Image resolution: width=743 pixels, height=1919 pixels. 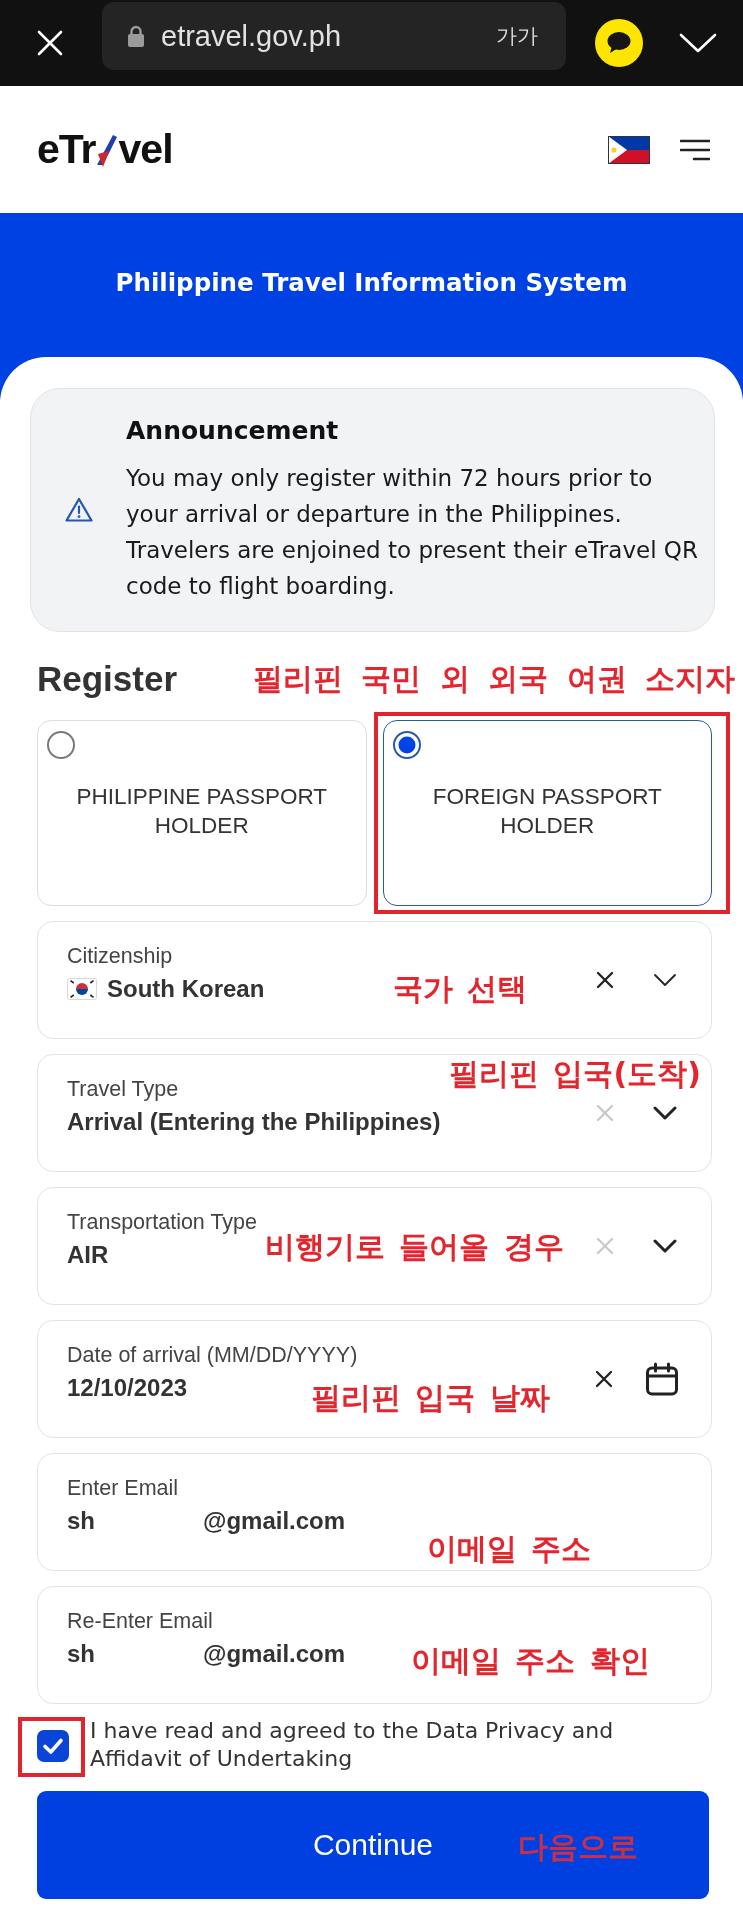 I want to click on passport-option: PHILIPPINE PASSPORT HOLDER, so click(x=202, y=813).